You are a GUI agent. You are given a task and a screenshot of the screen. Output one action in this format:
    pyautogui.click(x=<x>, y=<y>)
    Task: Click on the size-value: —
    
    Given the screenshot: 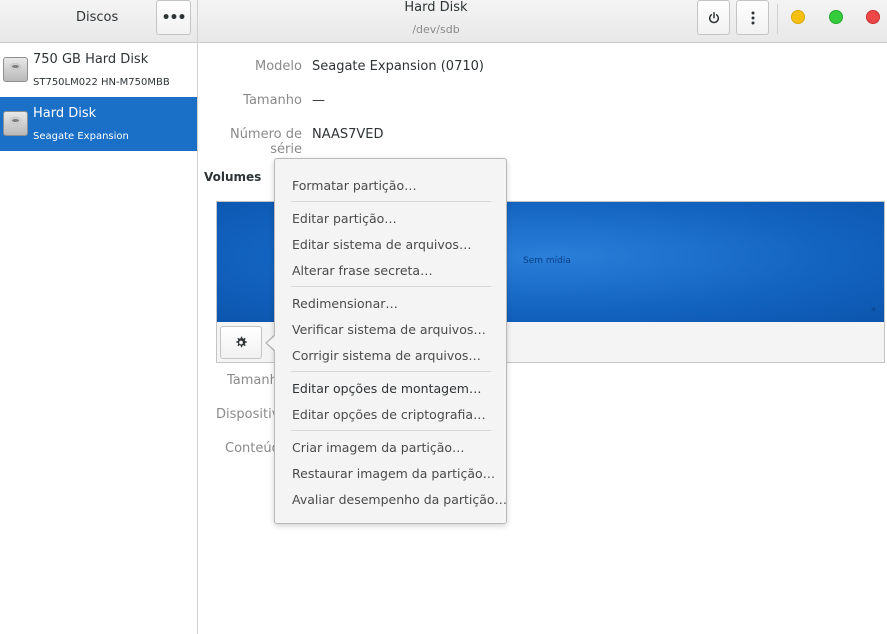 What is the action you would take?
    pyautogui.click(x=318, y=100)
    